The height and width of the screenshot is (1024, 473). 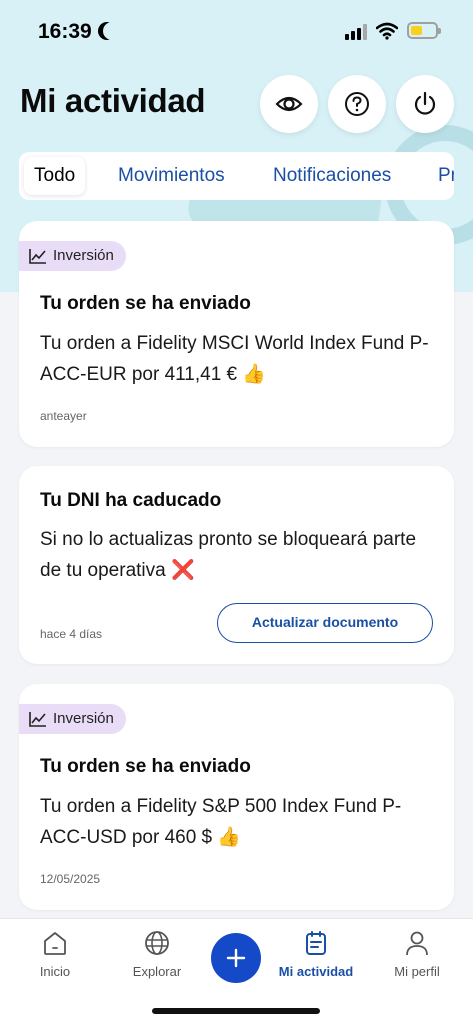 I want to click on home-indicator, so click(x=236, y=1011).